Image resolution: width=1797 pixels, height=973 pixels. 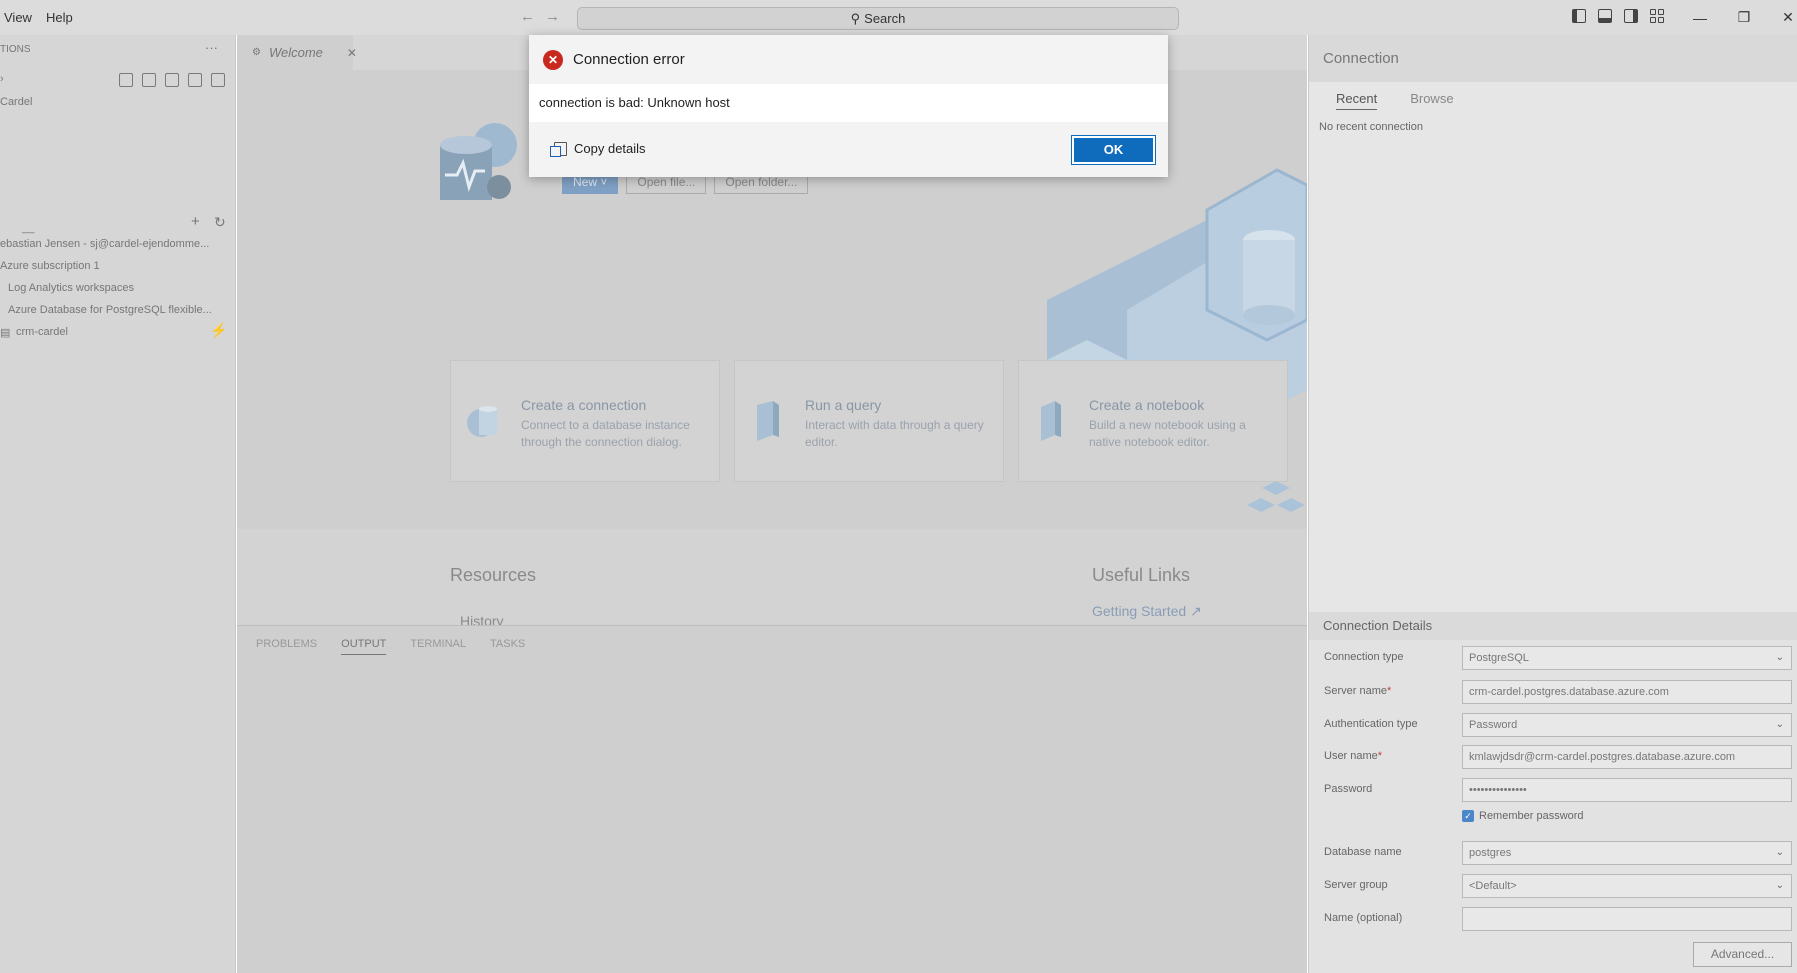 I want to click on menu-help: Help, so click(x=59, y=17).